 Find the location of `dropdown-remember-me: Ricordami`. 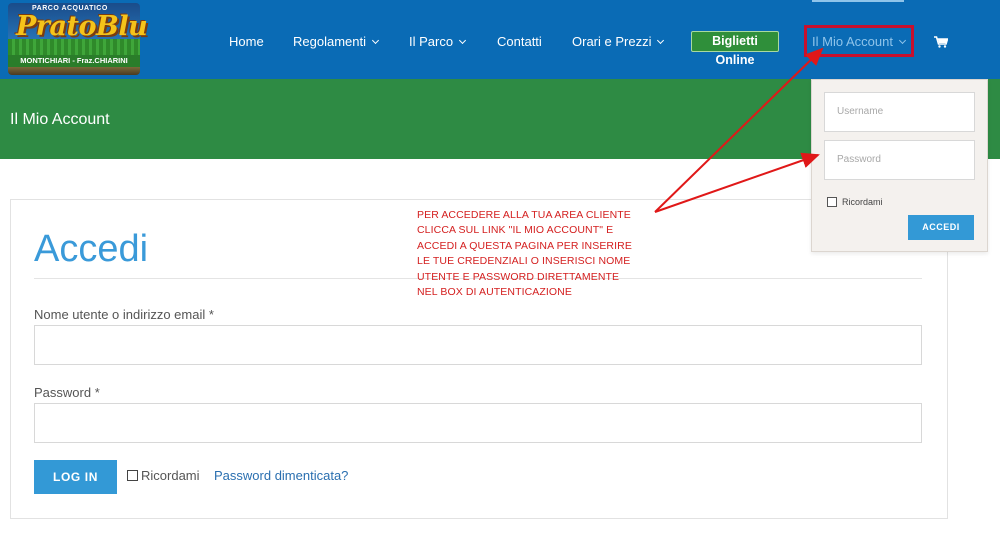

dropdown-remember-me: Ricordami is located at coordinates (855, 202).